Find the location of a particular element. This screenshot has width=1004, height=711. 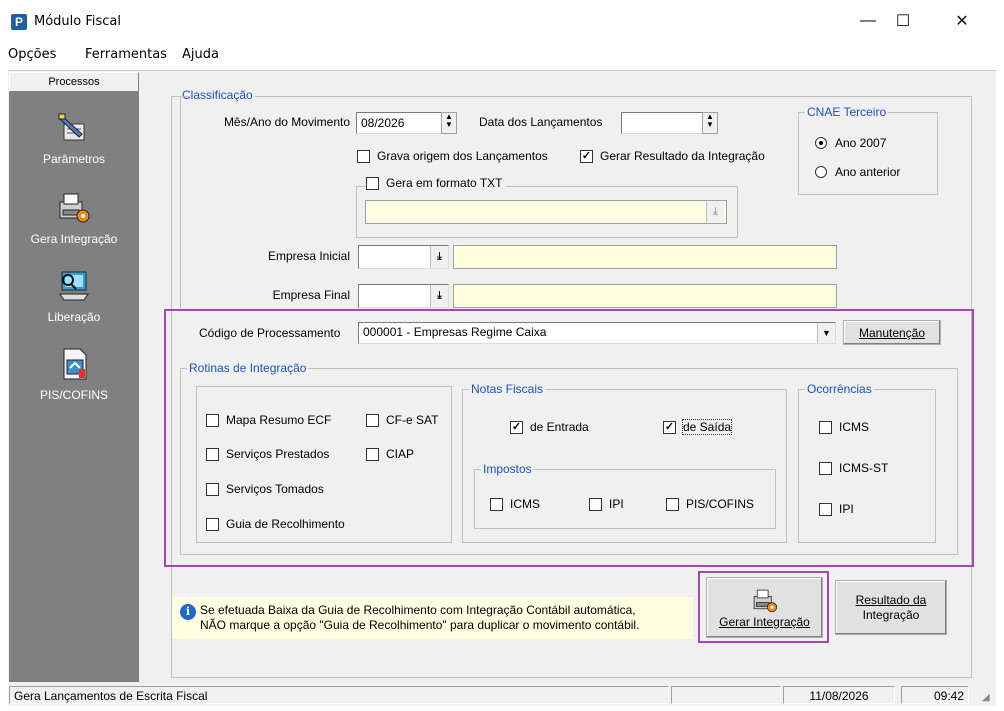

gerar-integracao-label: Gerar Integração is located at coordinates (764, 621).